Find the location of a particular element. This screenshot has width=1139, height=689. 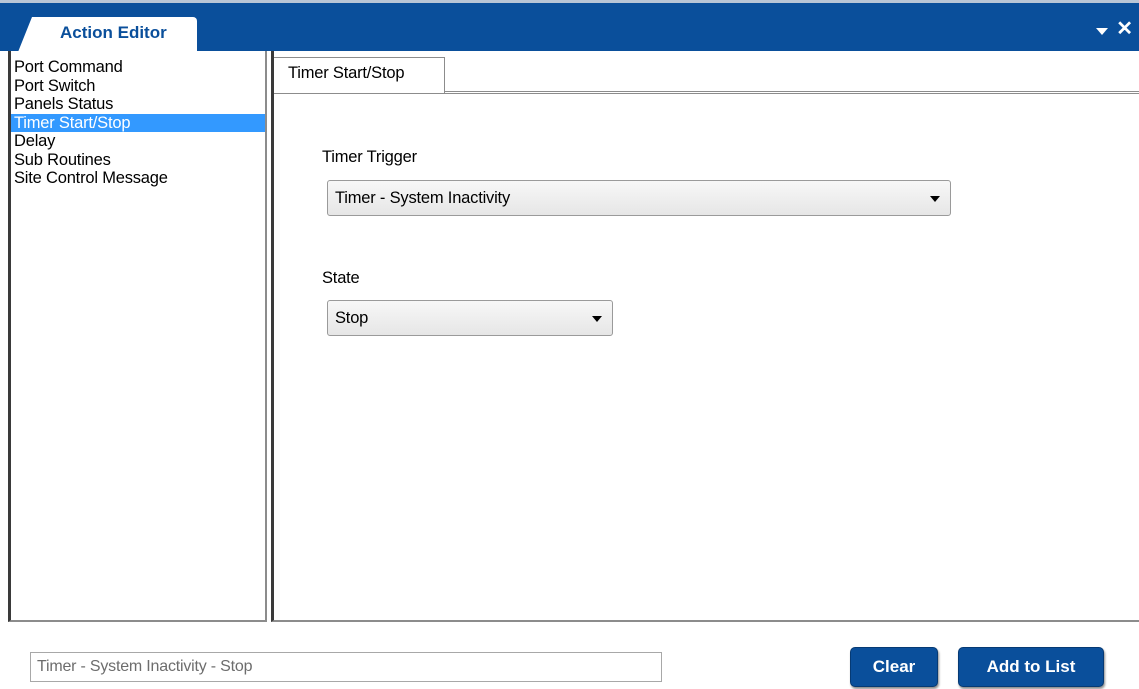

window-title-tab: Action Editor is located at coordinates (107, 34).